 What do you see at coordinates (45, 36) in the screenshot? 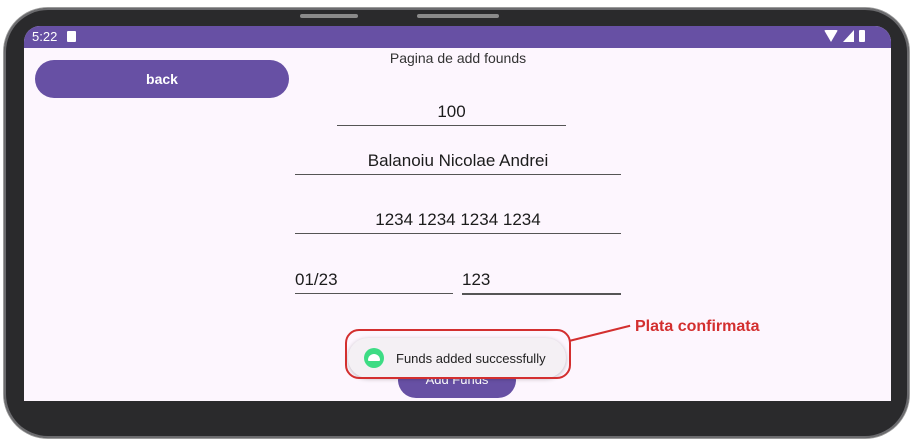
I see `status-time: 5:22` at bounding box center [45, 36].